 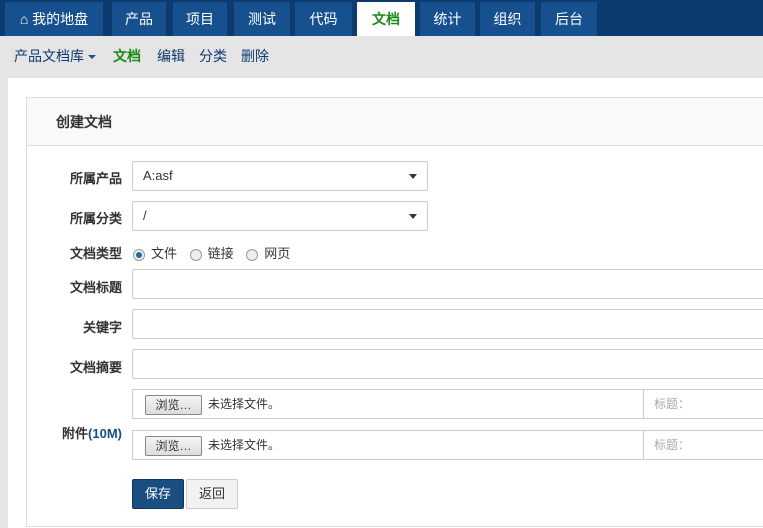 I want to click on summary-label: 文档摘要, so click(x=95, y=367).